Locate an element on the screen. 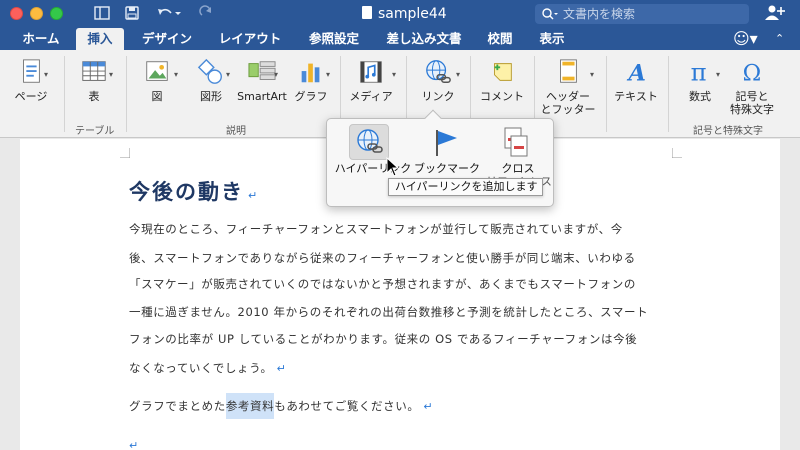  search-icon is located at coordinates (550, 17).